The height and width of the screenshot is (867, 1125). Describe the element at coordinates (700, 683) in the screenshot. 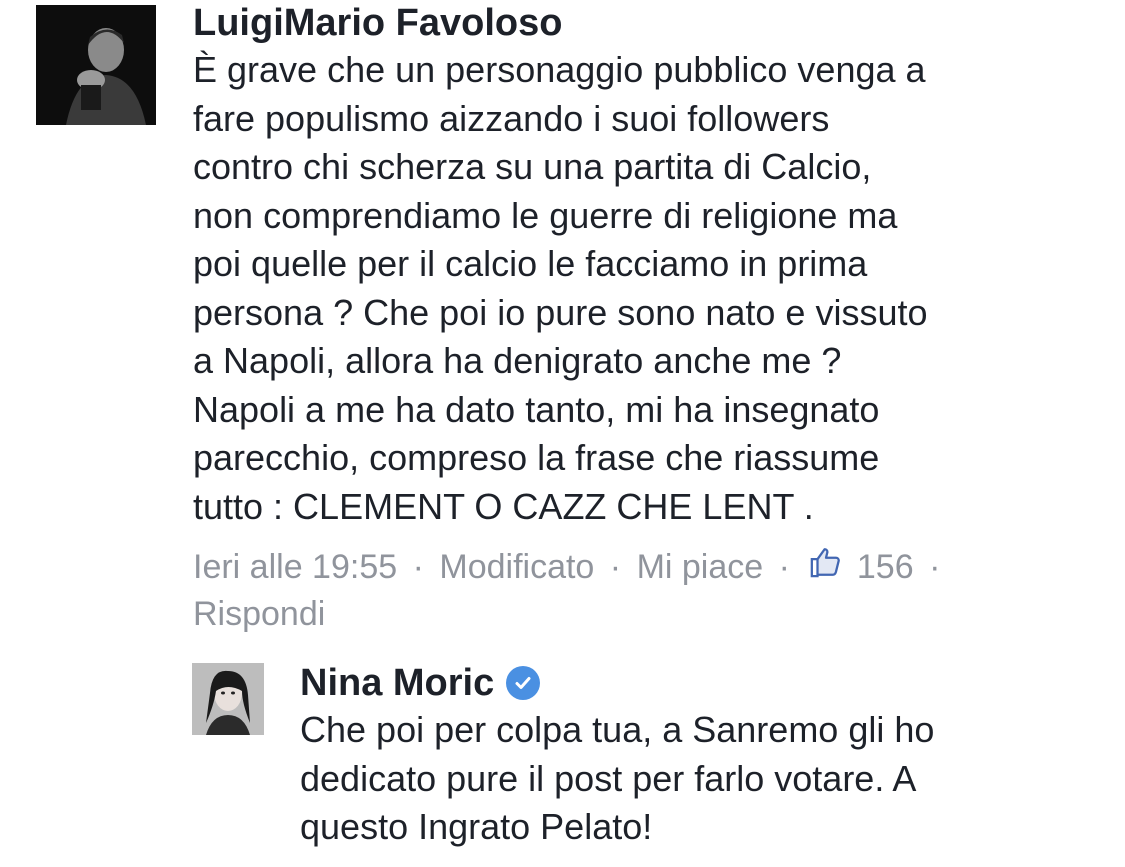

I see `author-row: Nina Moric` at that location.